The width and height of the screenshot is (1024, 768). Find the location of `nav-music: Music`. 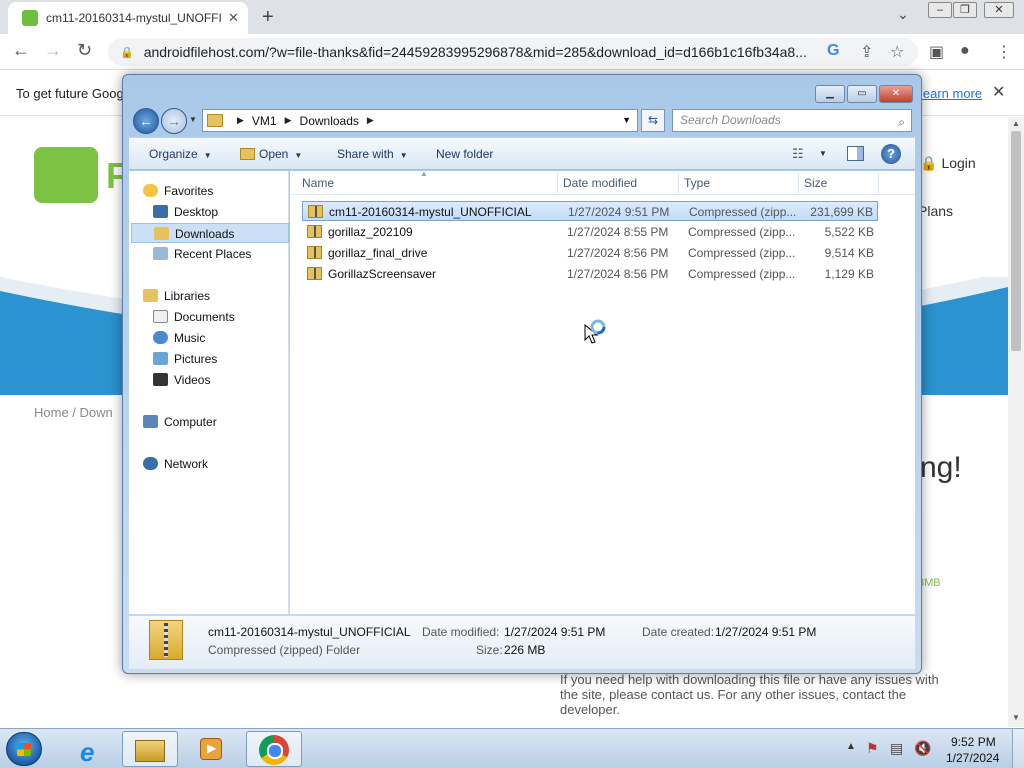

nav-music: Music is located at coordinates (232, 338).